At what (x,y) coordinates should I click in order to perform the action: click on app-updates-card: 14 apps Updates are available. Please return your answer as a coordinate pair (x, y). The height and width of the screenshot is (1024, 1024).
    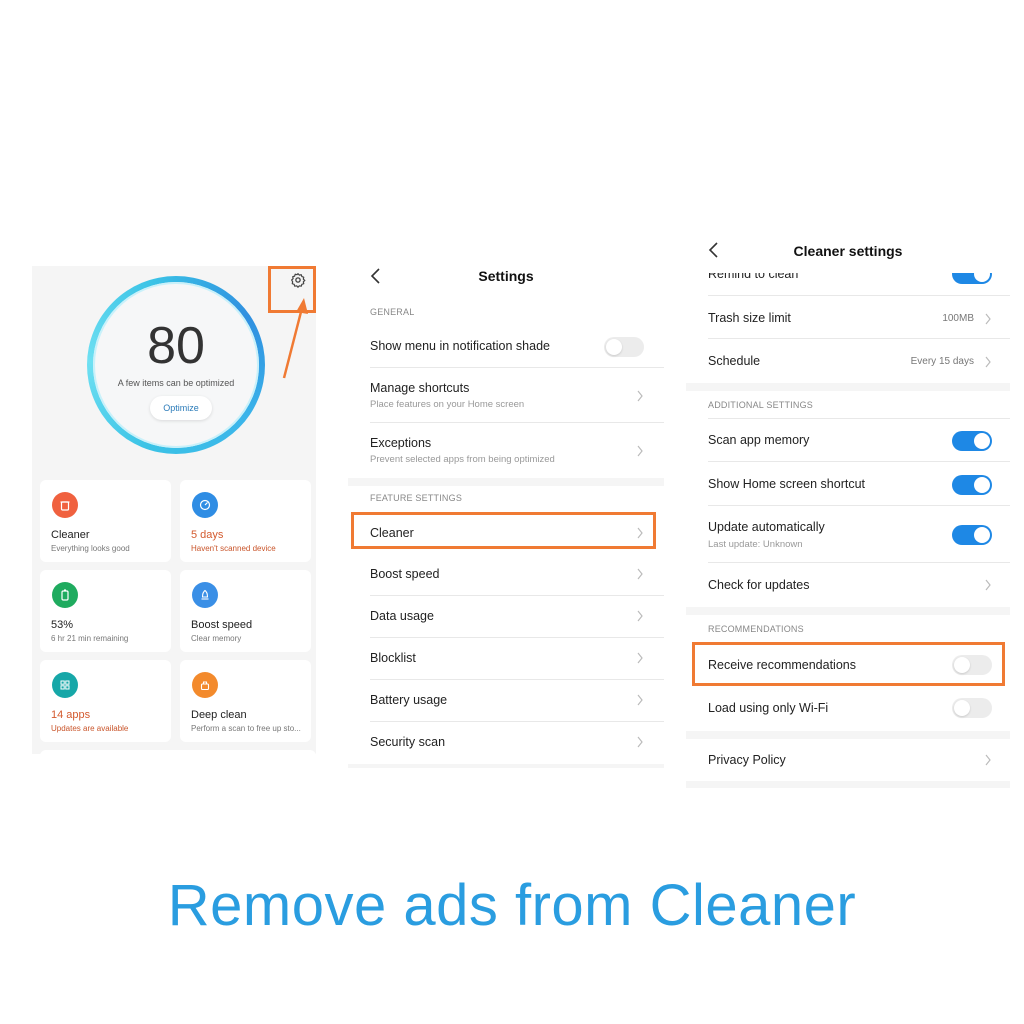
    Looking at the image, I should click on (105, 701).